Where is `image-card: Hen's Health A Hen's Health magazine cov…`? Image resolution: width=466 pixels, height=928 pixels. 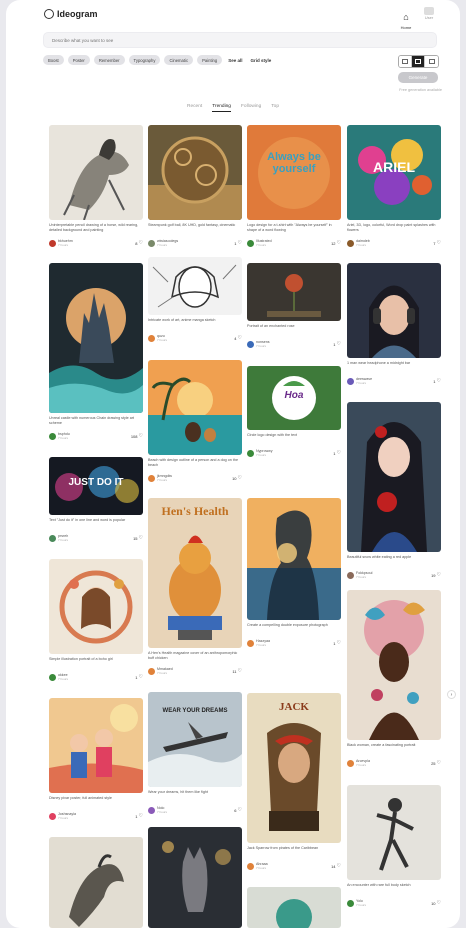 image-card: Hen's Health A Hen's Health magazine cov… is located at coordinates (195, 586).